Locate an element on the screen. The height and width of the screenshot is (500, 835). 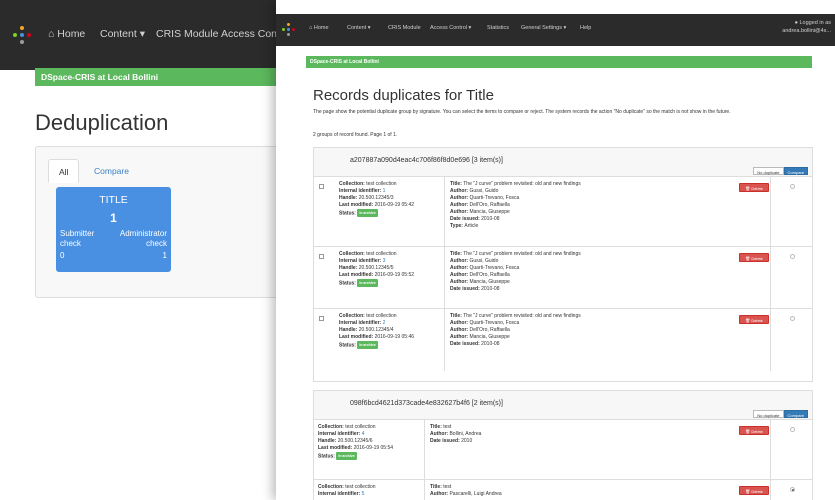
field-line: Author: Gussi, Guido is located at coordinates (605, 261).